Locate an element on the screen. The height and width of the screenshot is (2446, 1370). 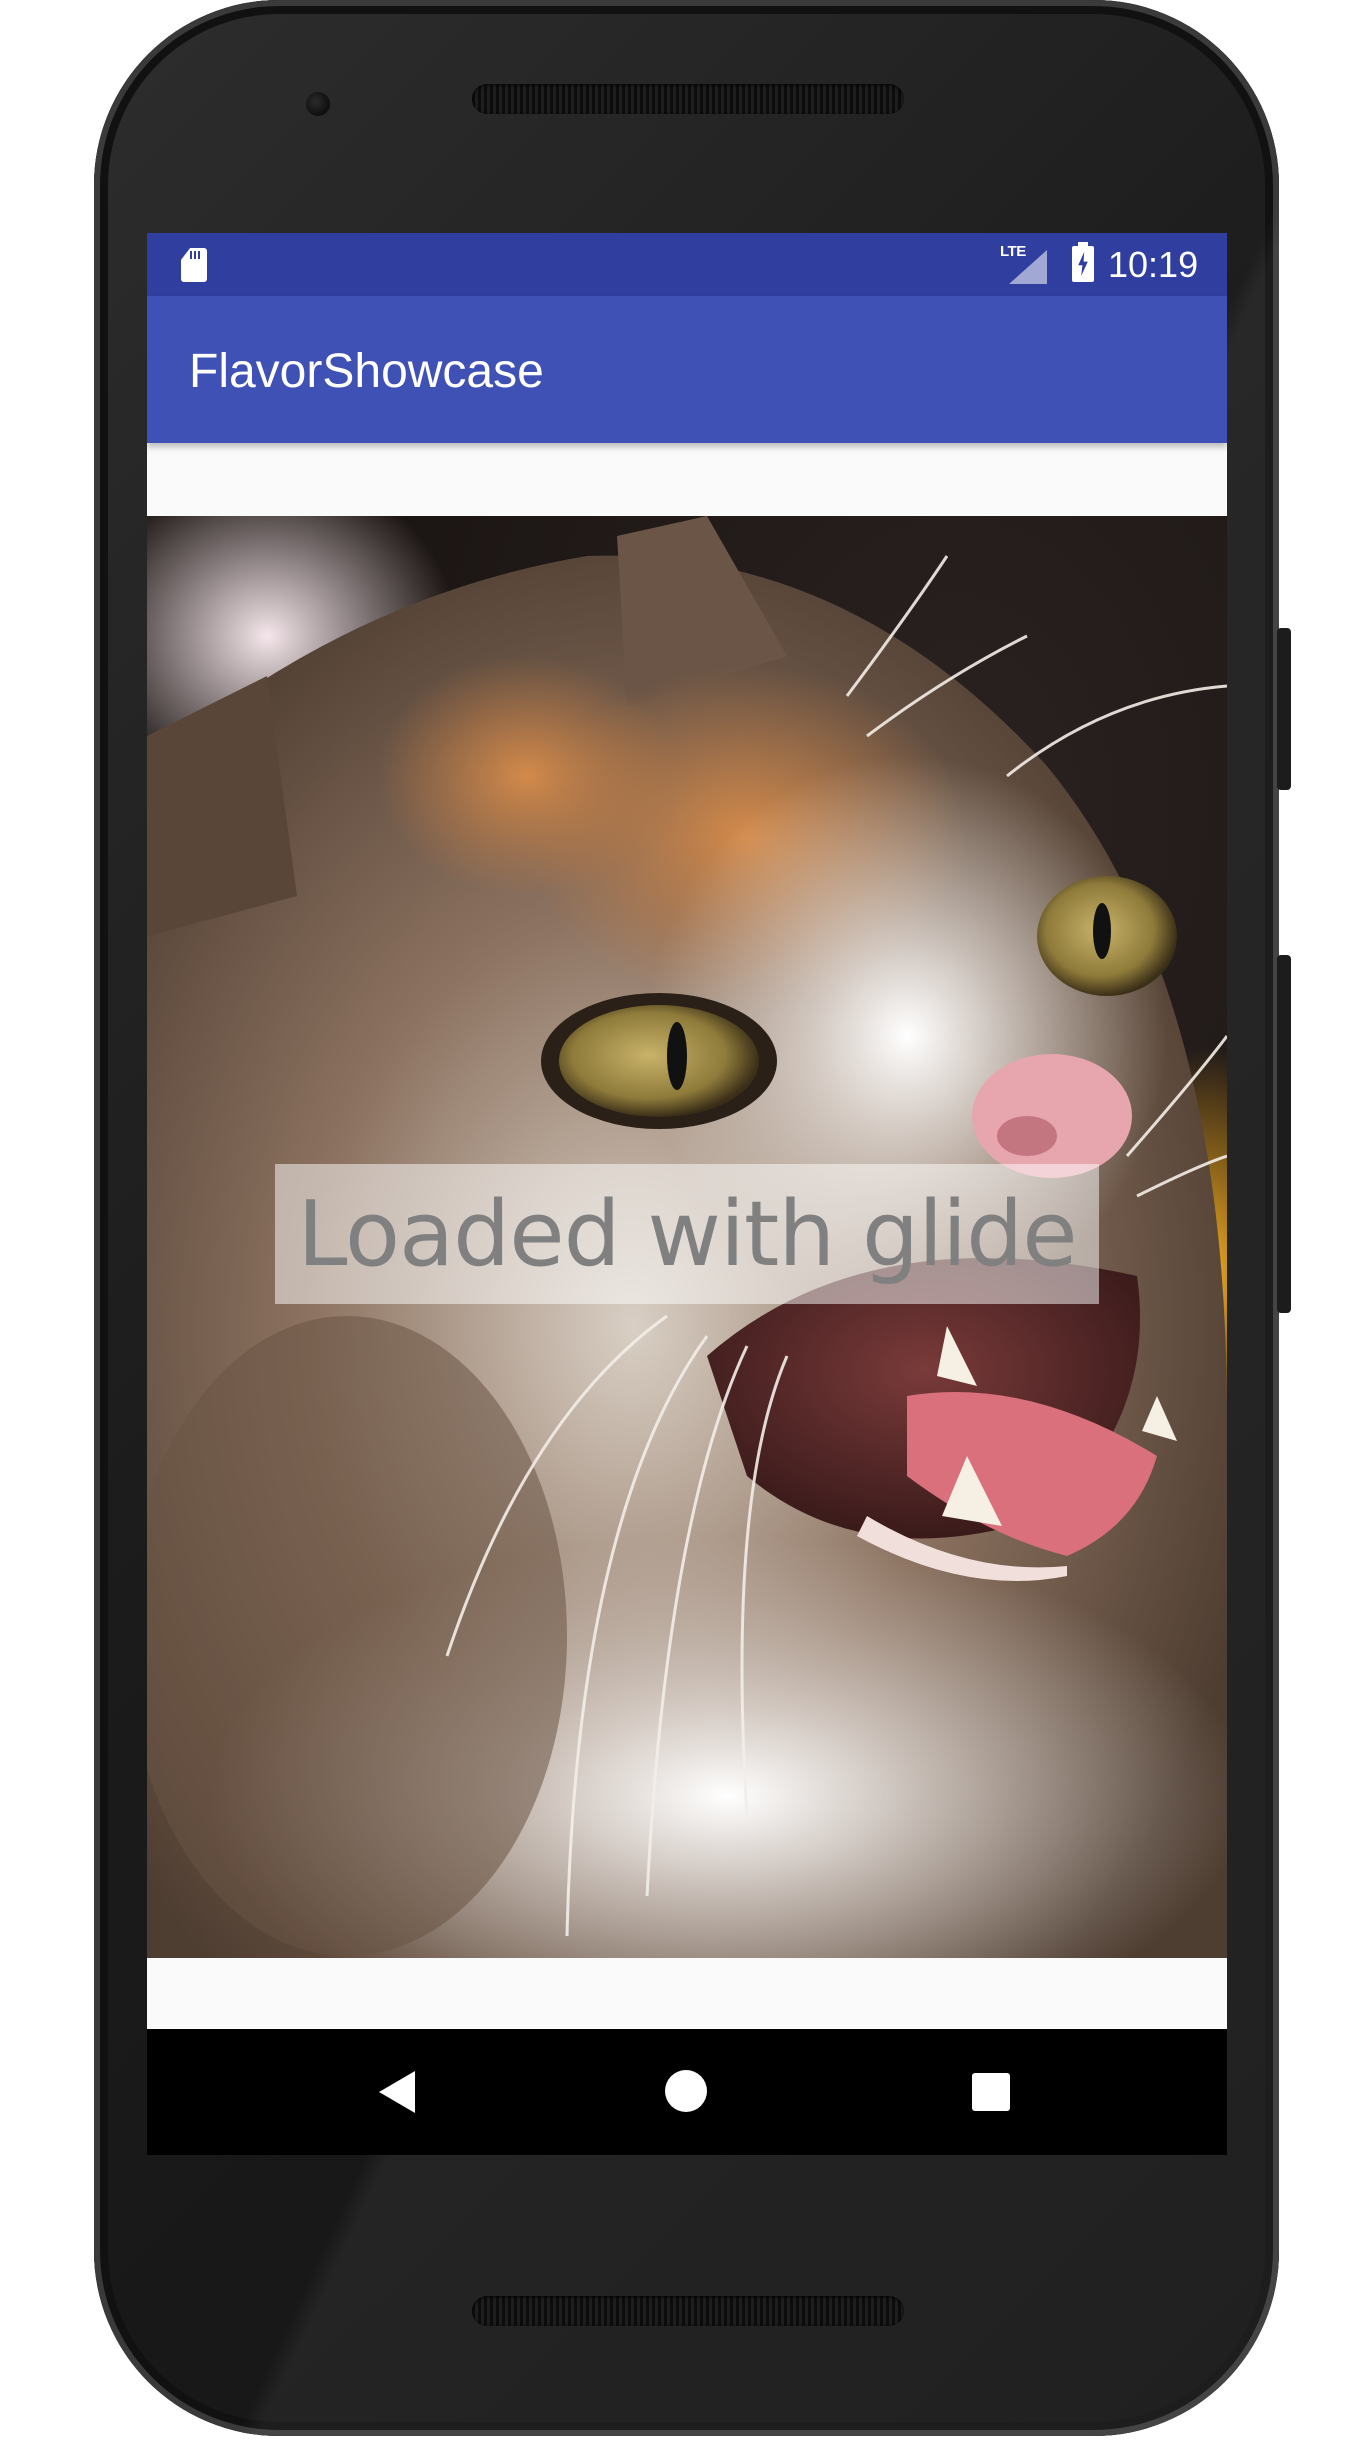
status-time: 10:19 is located at coordinates (1153, 264).